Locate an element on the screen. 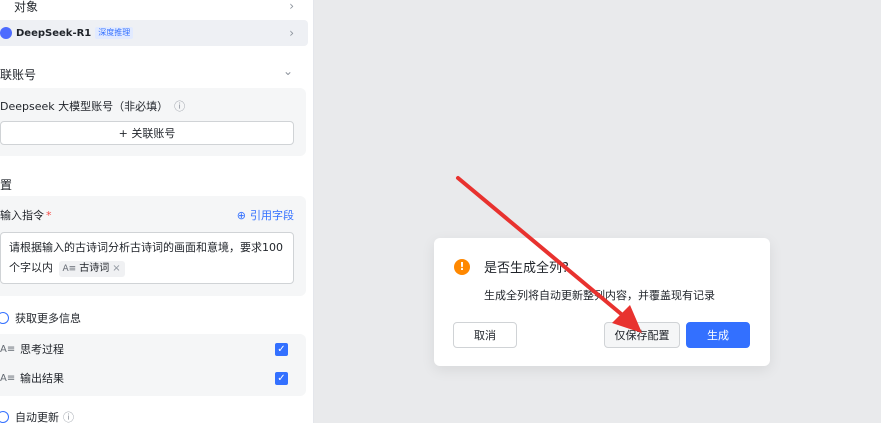  more-info-toggle: 获取更多信息 is located at coordinates (154, 318).